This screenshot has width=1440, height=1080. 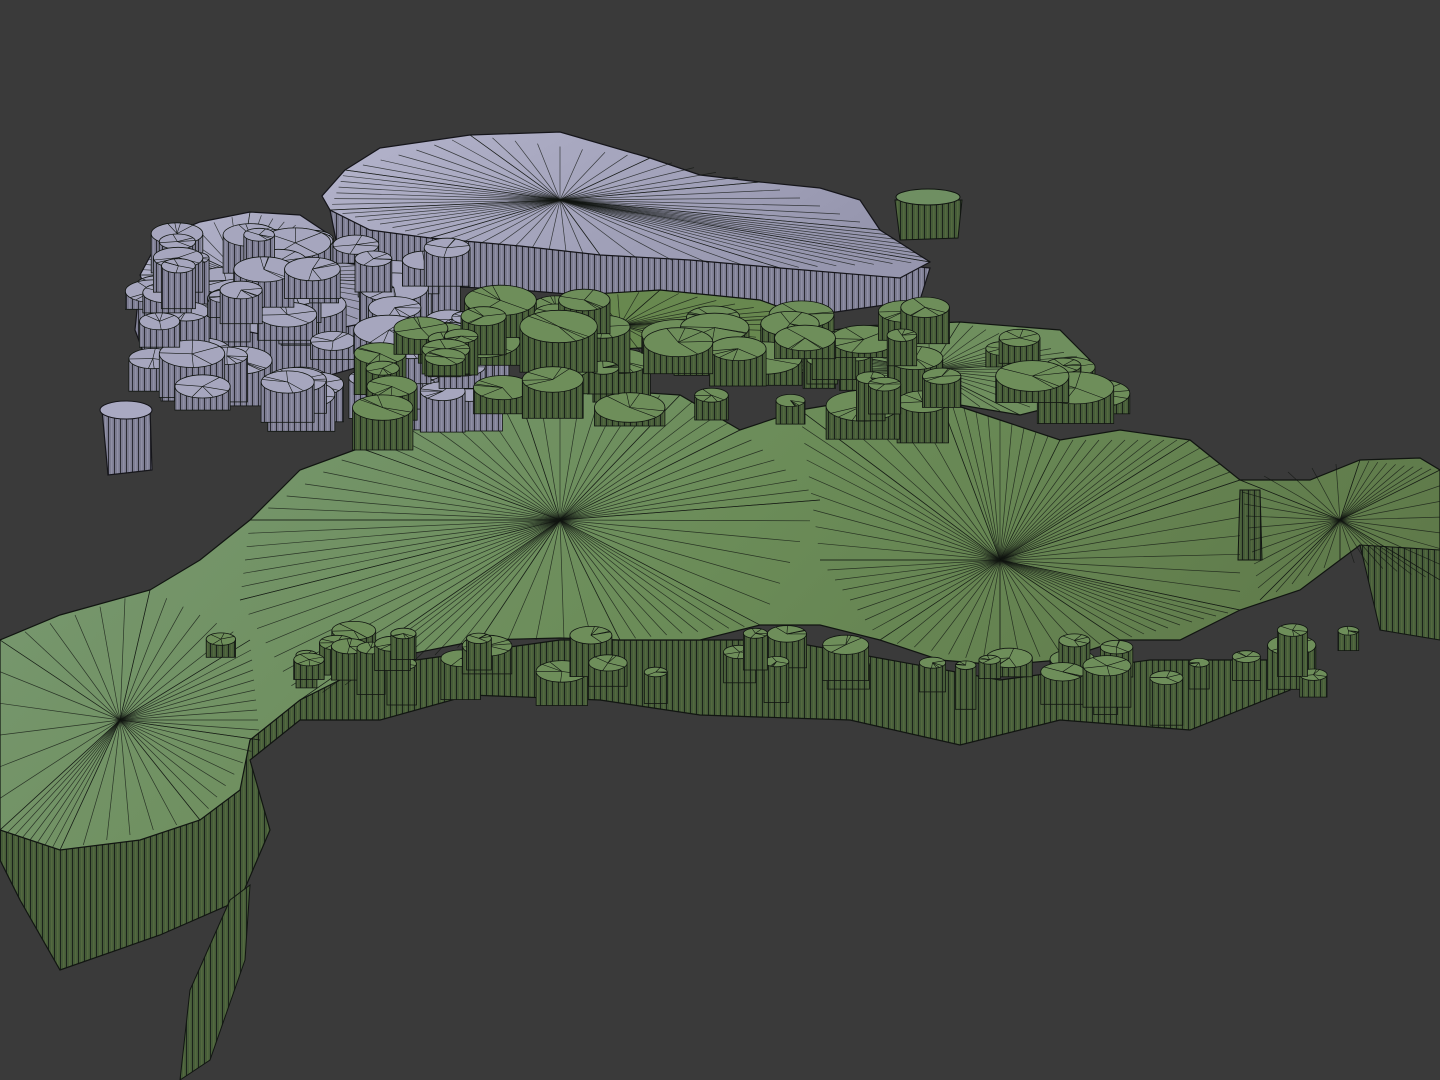 I want to click on small-island-left-top, so click(x=126, y=410).